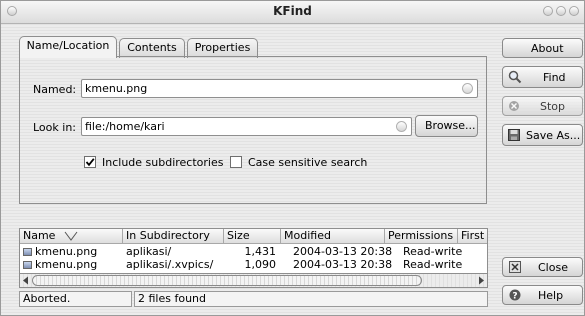 This screenshot has width=585, height=316. I want to click on stop-button-label: Stop, so click(553, 106).